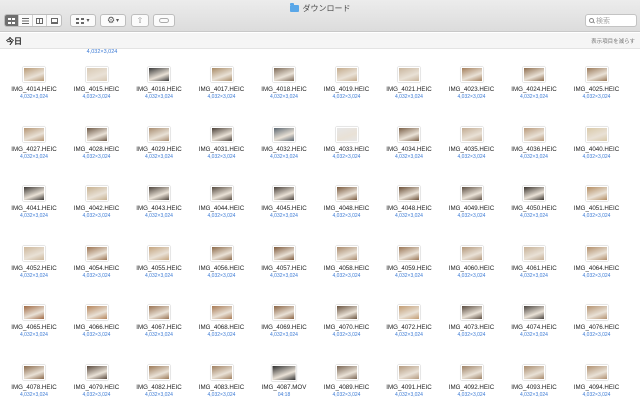  I want to click on file-item: IMG_4056.HEIC 4,032×3,024, so click(222, 268).